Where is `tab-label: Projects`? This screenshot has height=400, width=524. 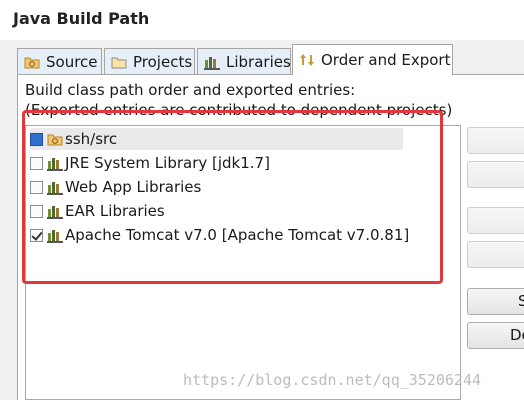
tab-label: Projects is located at coordinates (163, 61).